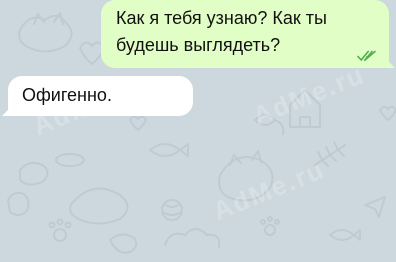 Image resolution: width=396 pixels, height=262 pixels. I want to click on sleeping-cat-doodle-icon, so click(99, 206).